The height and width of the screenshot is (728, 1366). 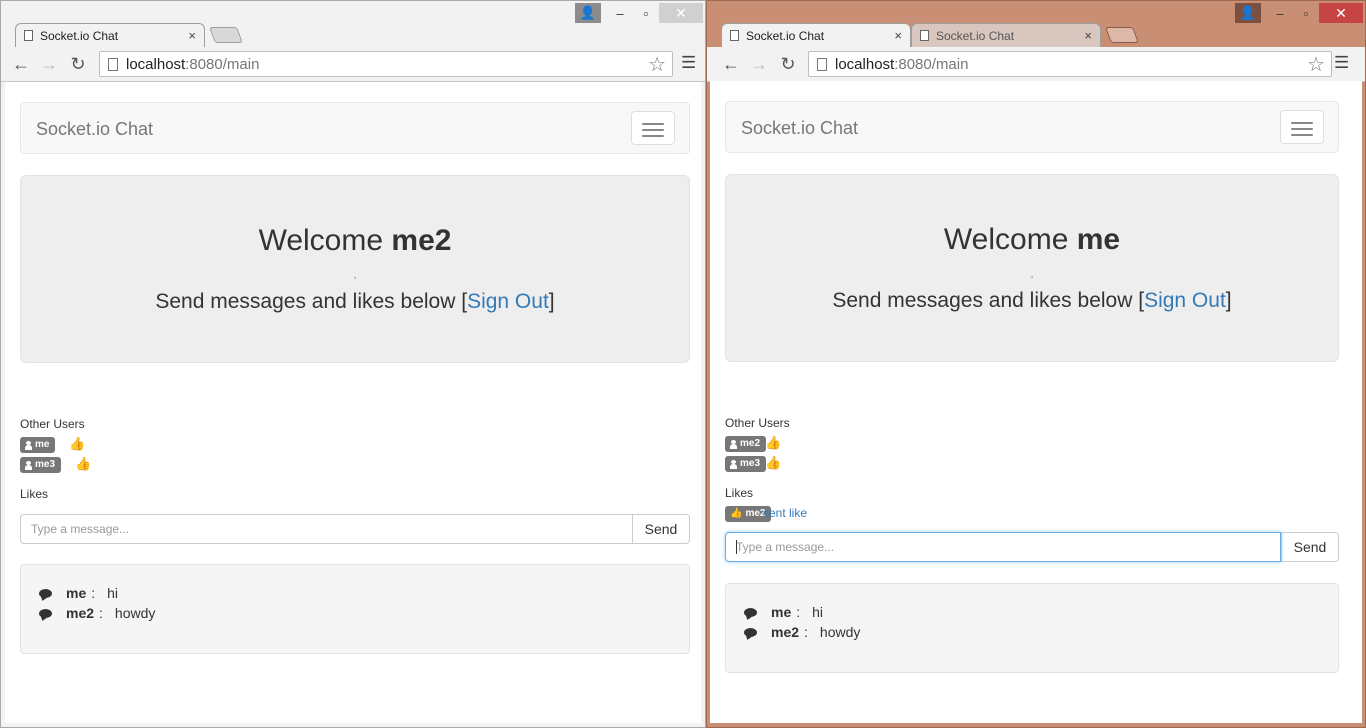 What do you see at coordinates (355, 240) in the screenshot?
I see `welcome-heading: Welcome me2` at bounding box center [355, 240].